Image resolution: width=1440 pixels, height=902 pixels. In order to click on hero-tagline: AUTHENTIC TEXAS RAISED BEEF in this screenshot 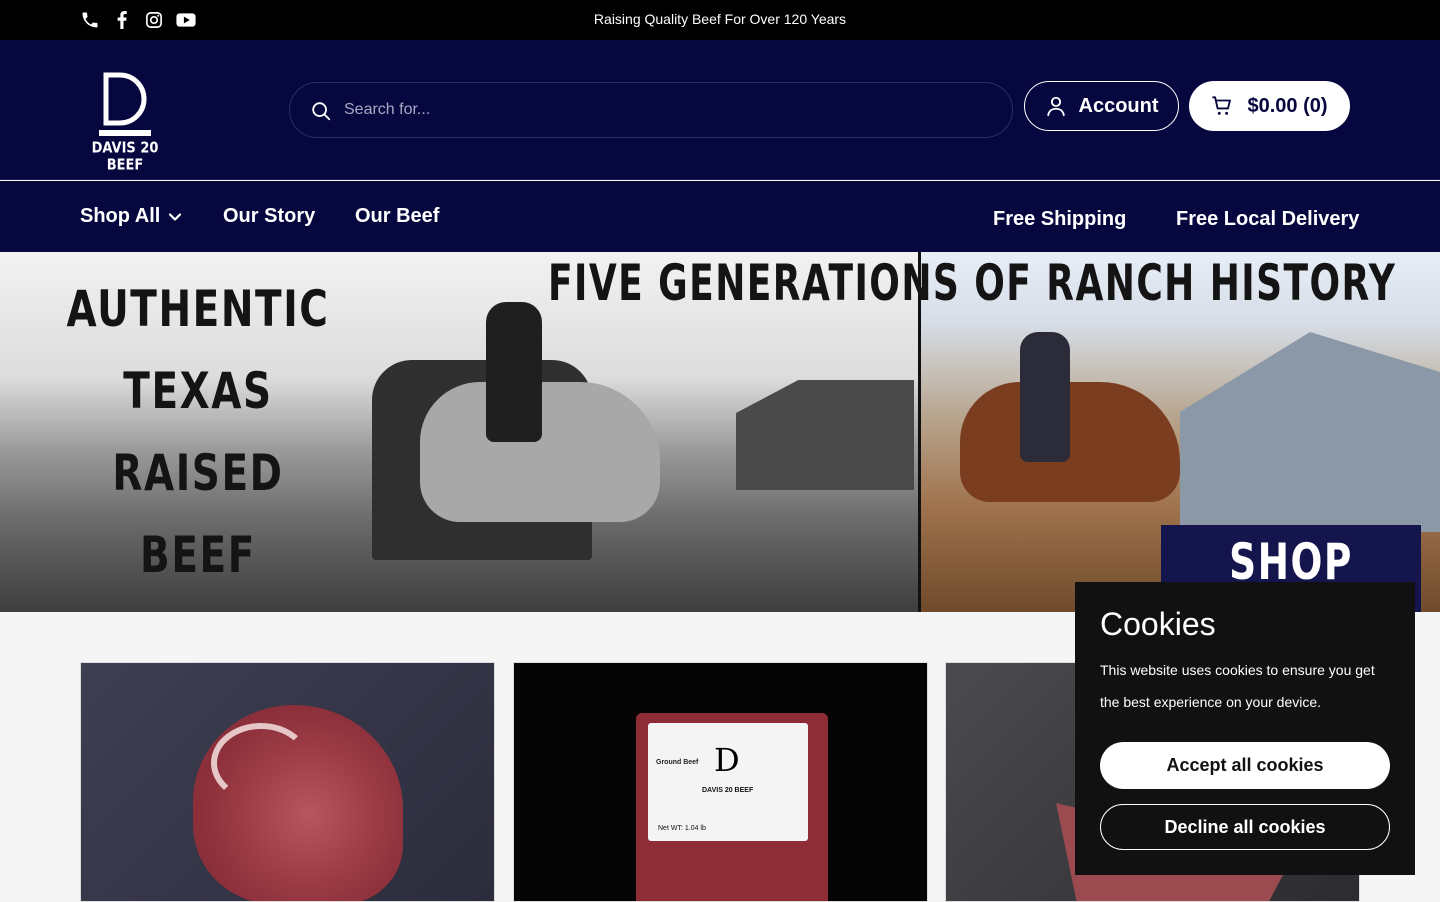, I will do `click(198, 432)`.